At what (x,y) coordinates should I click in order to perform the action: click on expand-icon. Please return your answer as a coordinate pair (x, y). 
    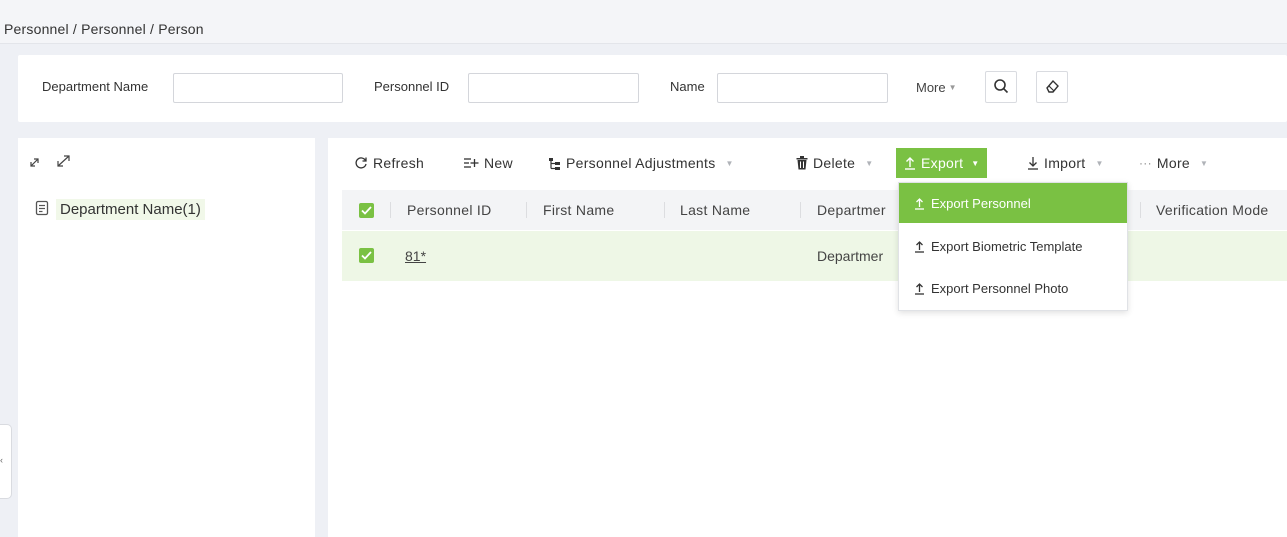
    Looking at the image, I should click on (38, 162).